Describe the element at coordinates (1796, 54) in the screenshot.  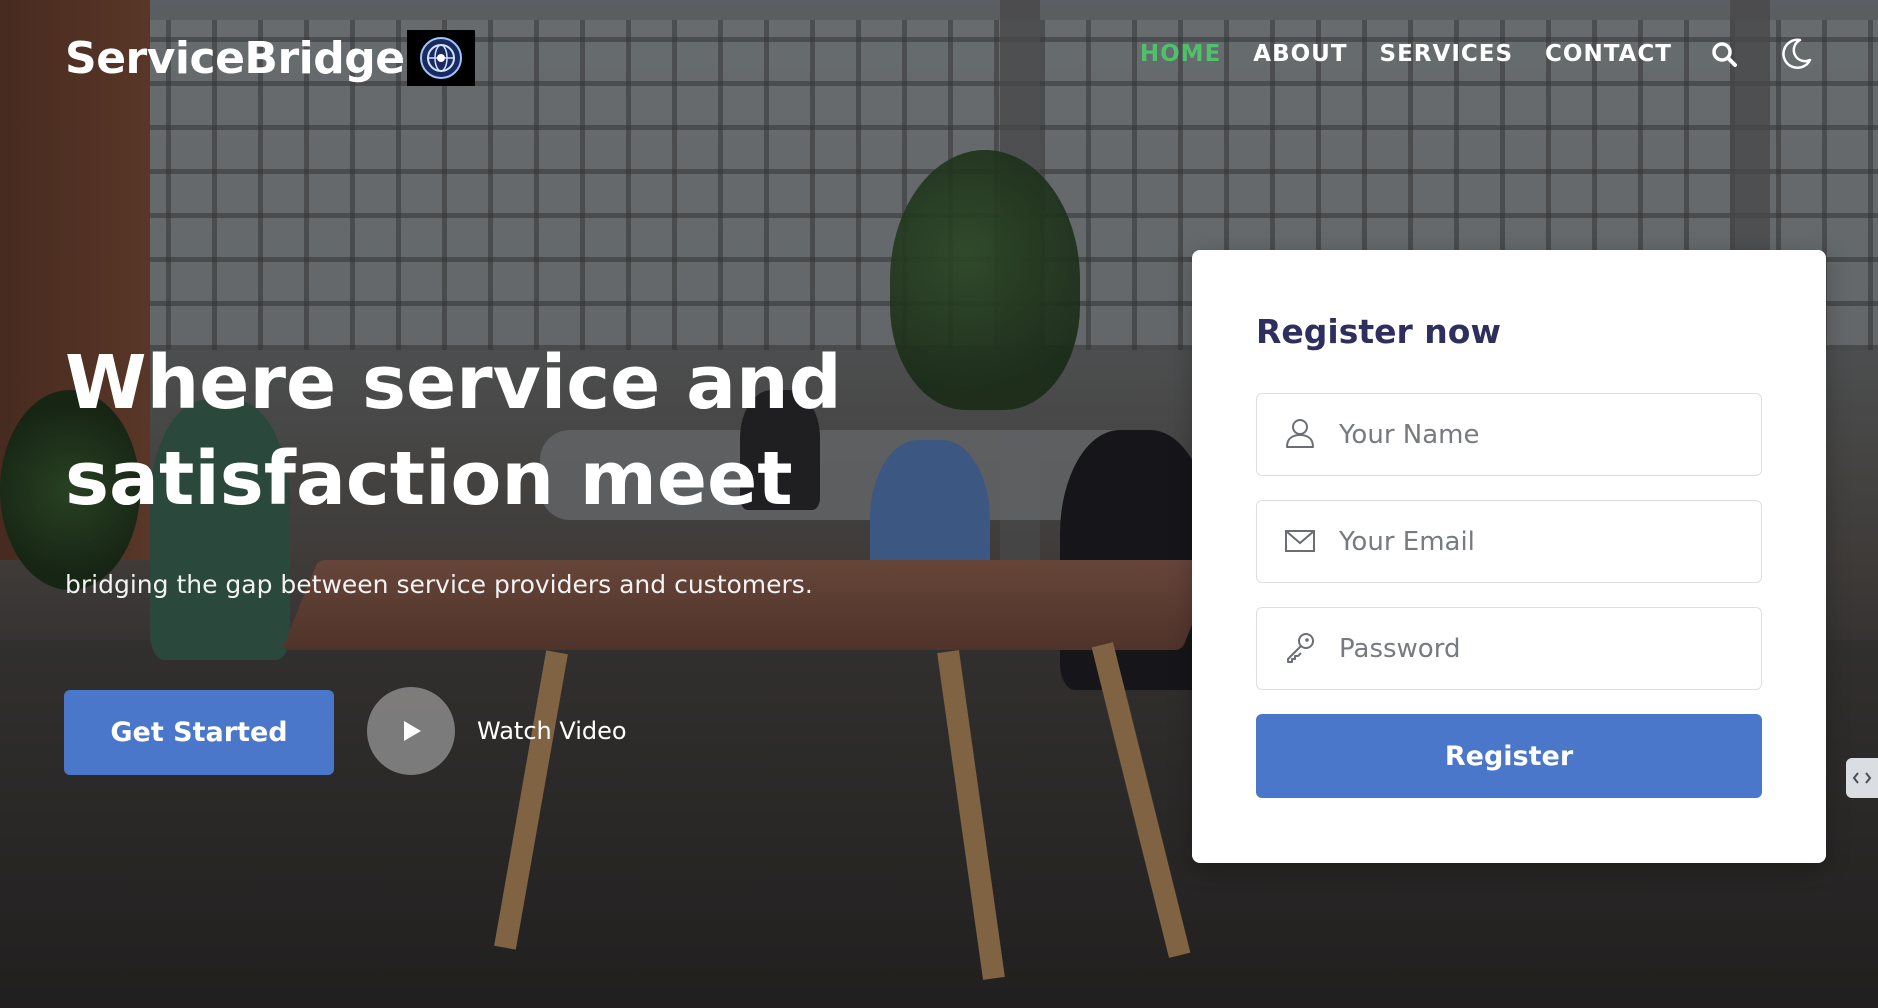
I see `moon-icon` at that location.